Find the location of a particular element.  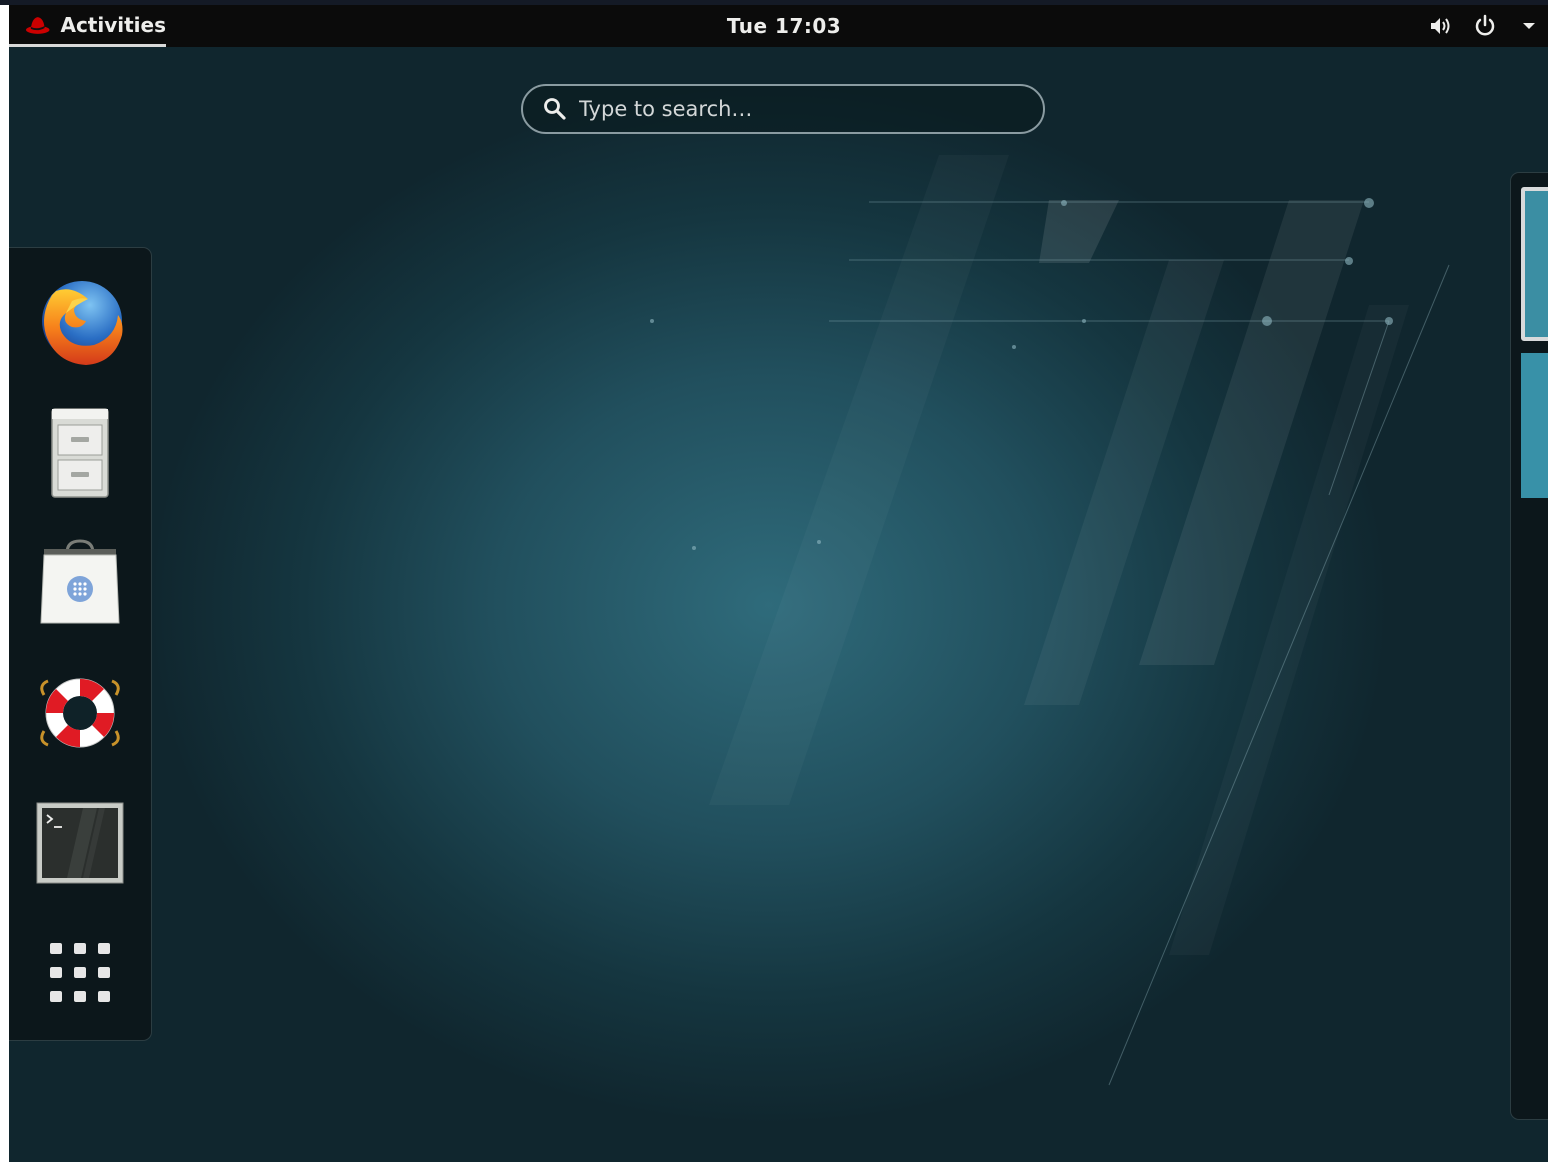

top-bar: Activities Tue 17:03 is located at coordinates (778, 26).